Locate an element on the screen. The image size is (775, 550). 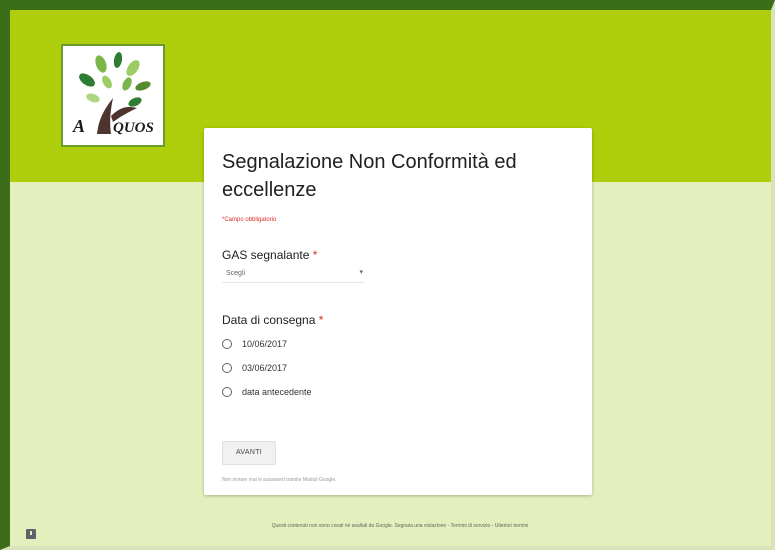
radio-option-label: data antecedente is located at coordinates (277, 392).